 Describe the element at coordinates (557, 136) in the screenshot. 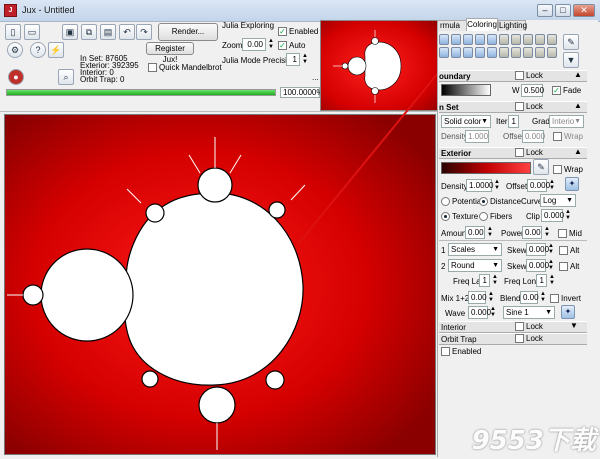

I see `inset-wrap-checkbox` at that location.